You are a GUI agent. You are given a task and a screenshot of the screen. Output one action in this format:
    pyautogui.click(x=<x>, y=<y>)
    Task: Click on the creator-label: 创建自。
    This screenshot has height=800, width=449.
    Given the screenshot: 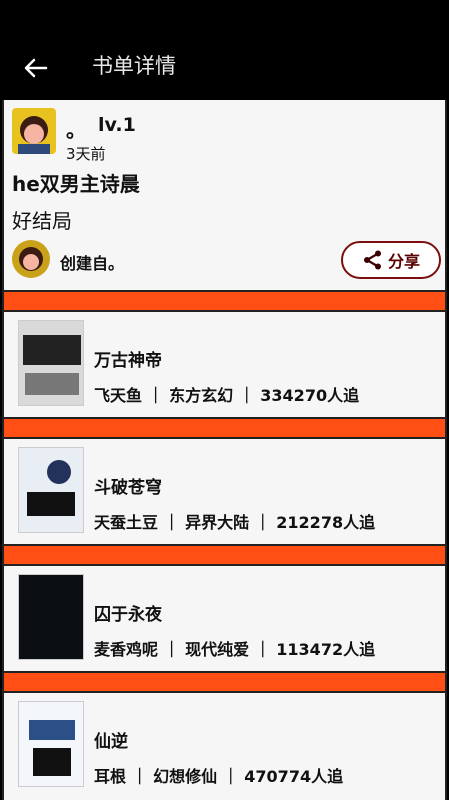 What is the action you would take?
    pyautogui.click(x=92, y=263)
    